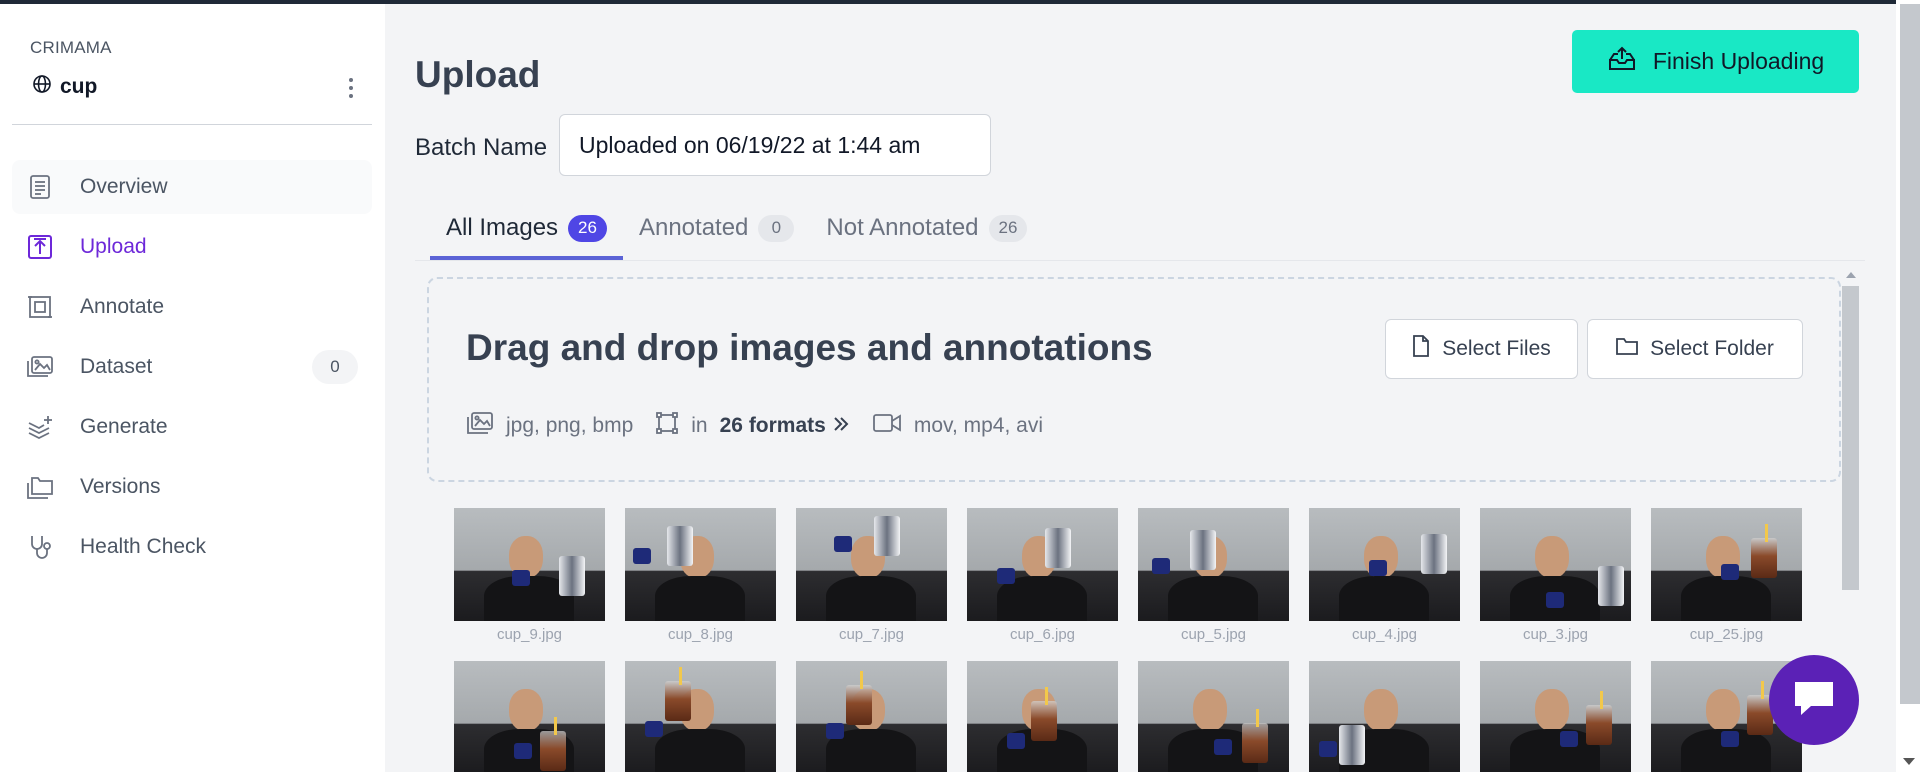 The width and height of the screenshot is (1926, 772). What do you see at coordinates (192, 427) in the screenshot?
I see `sidebar-item-generate: Generate` at bounding box center [192, 427].